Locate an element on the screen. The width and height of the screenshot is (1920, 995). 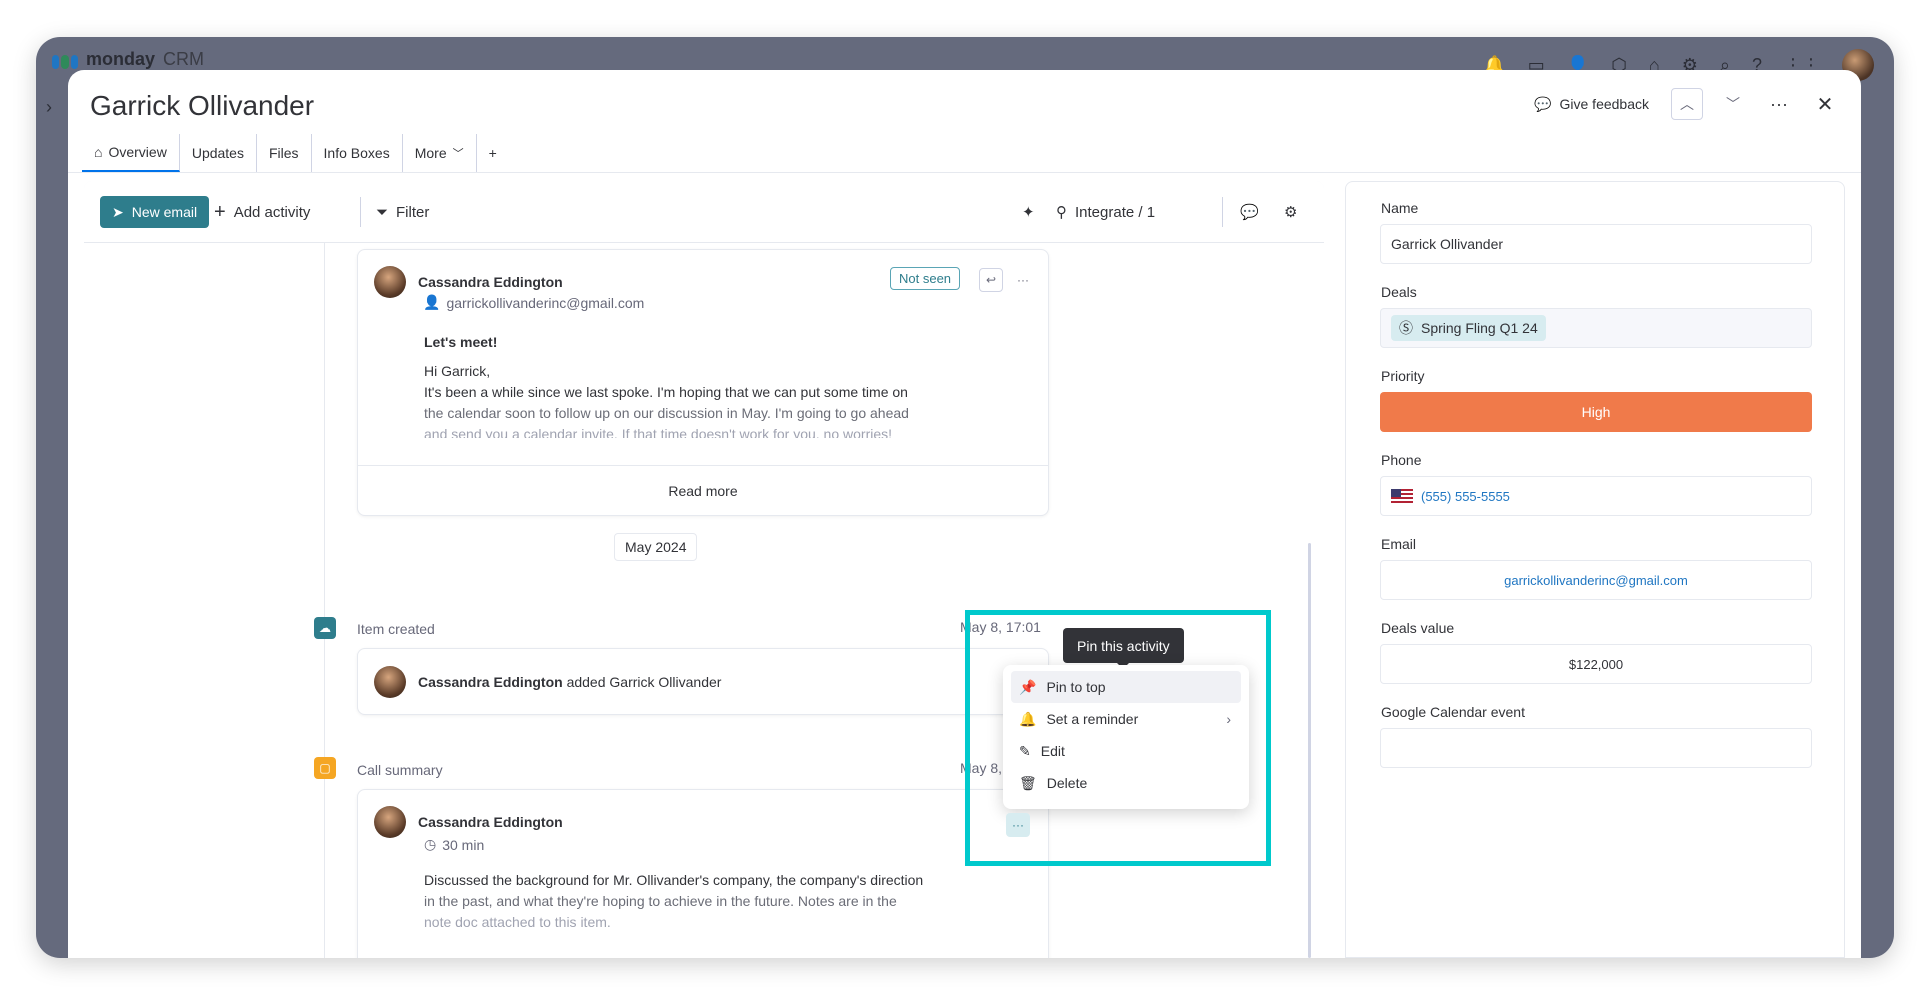
bell-icon: 🔔 is located at coordinates (1028, 718).